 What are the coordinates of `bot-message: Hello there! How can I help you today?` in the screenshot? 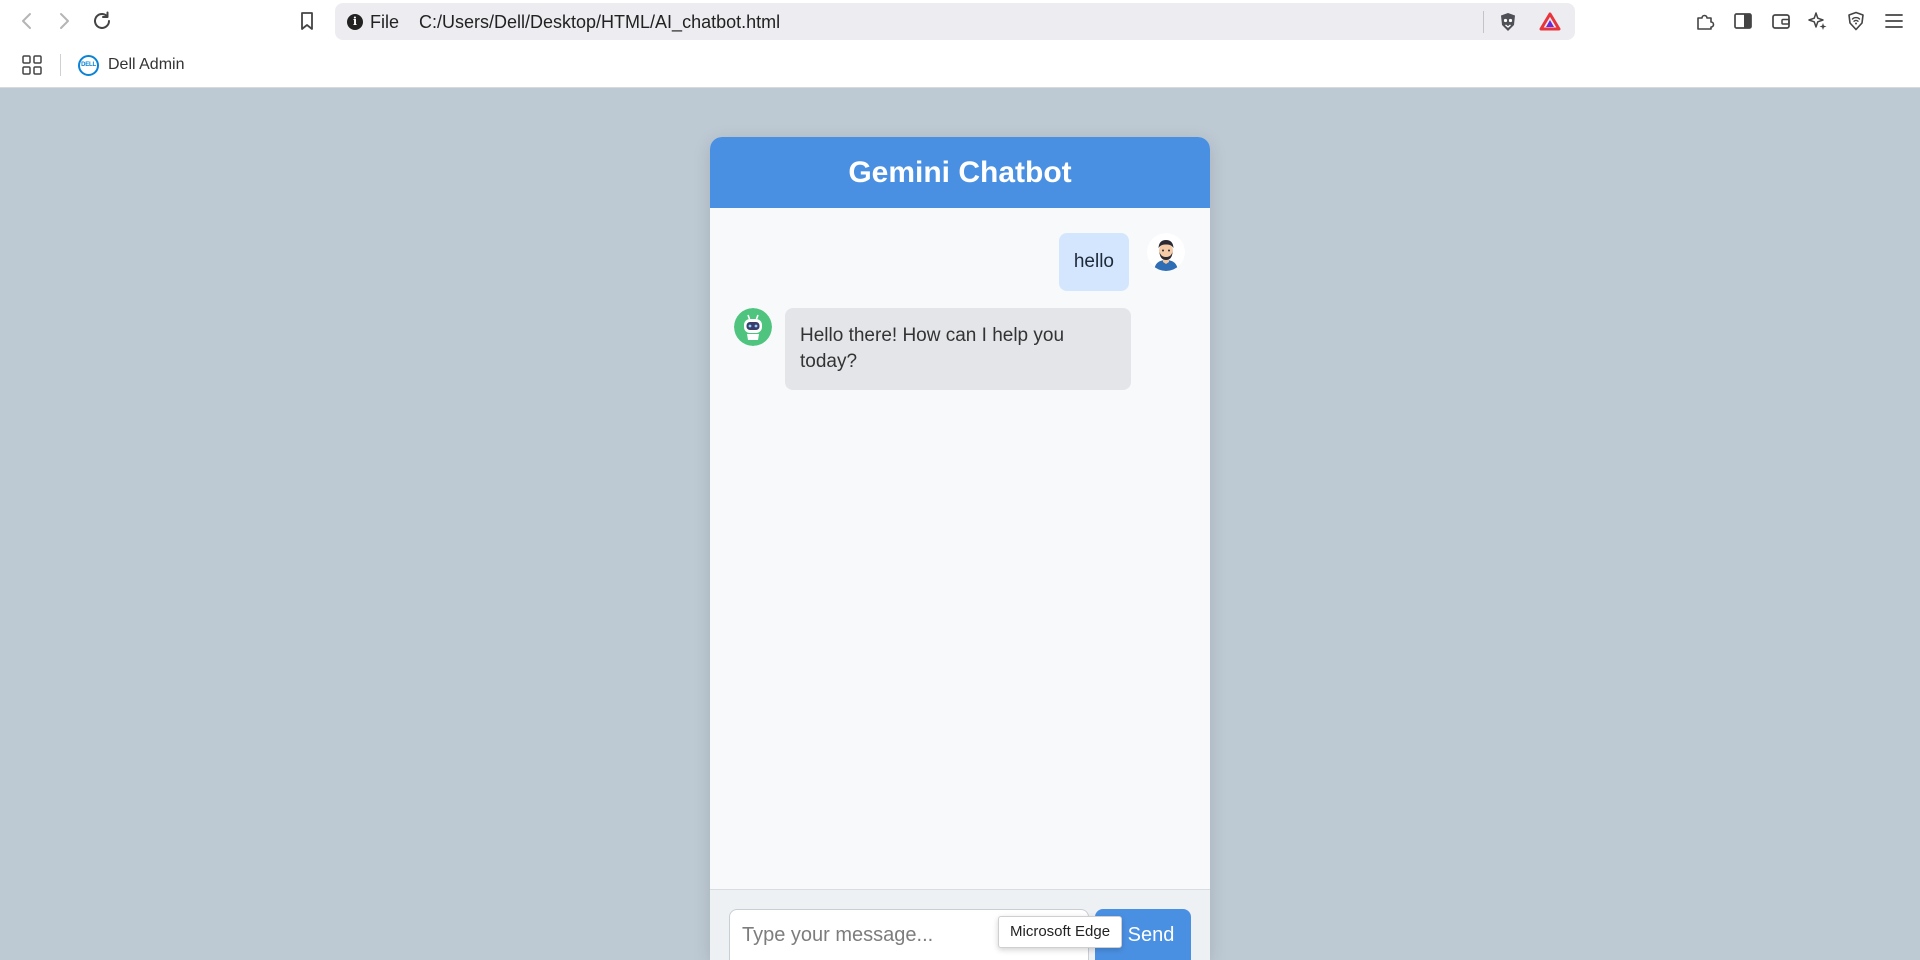 It's located at (932, 349).